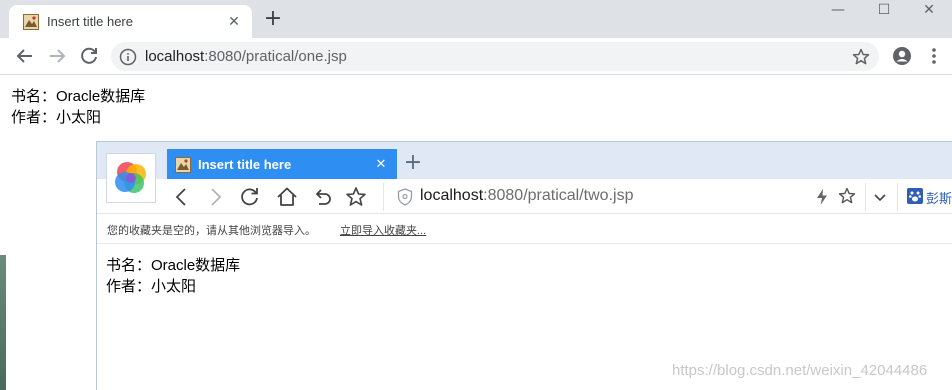  What do you see at coordinates (929, 11) in the screenshot?
I see `close-window-button: ✕` at bounding box center [929, 11].